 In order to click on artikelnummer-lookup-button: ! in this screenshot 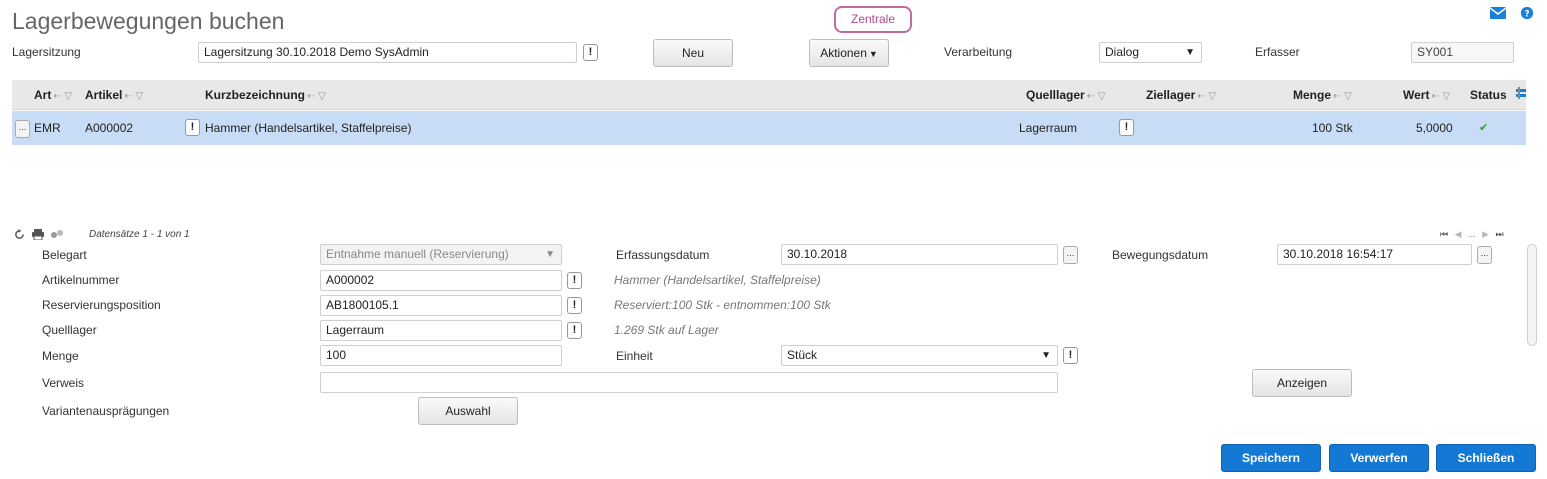, I will do `click(574, 280)`.